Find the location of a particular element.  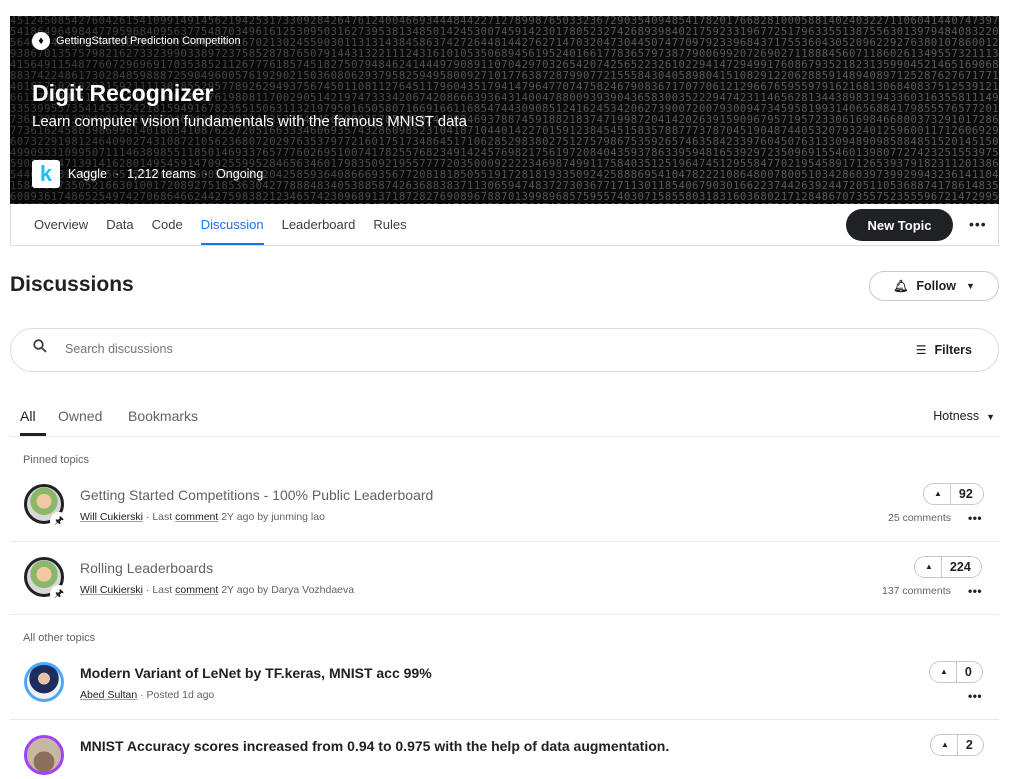

tab-leaderboard: Leaderboard is located at coordinates (319, 224).